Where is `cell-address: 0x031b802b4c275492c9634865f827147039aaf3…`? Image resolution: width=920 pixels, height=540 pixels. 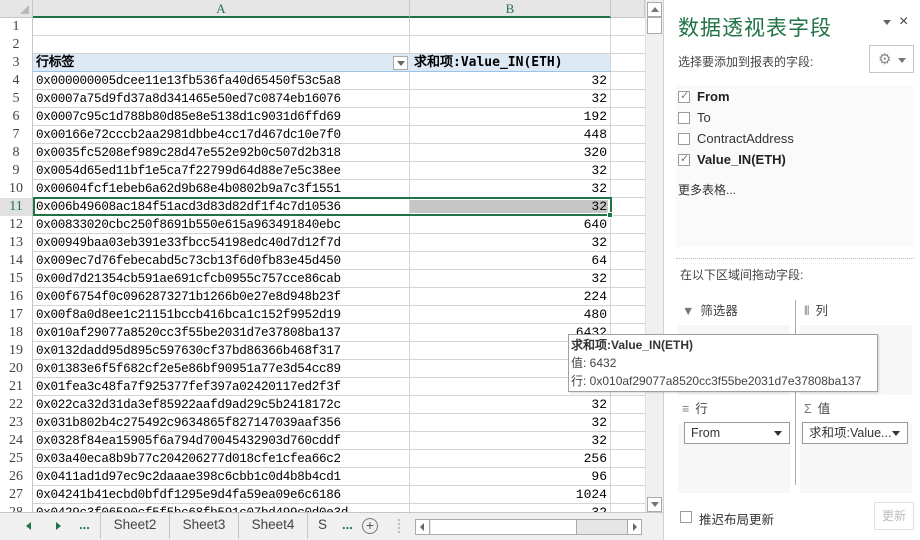 cell-address: 0x031b802b4c275492c9634865f827147039aaf3… is located at coordinates (221, 423).